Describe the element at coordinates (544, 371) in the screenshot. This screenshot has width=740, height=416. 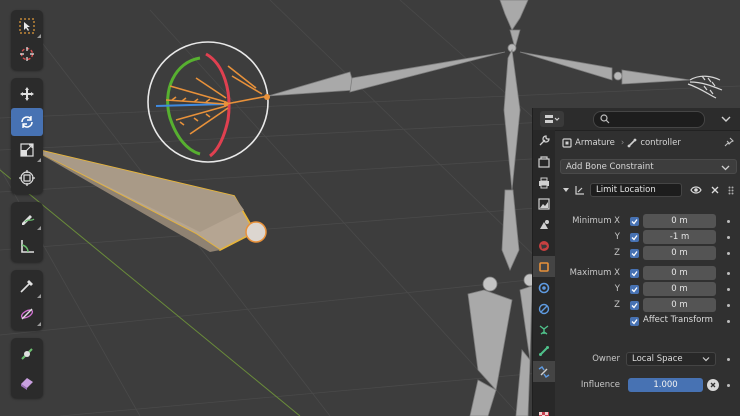
I see `tab-bone-constraints` at that location.